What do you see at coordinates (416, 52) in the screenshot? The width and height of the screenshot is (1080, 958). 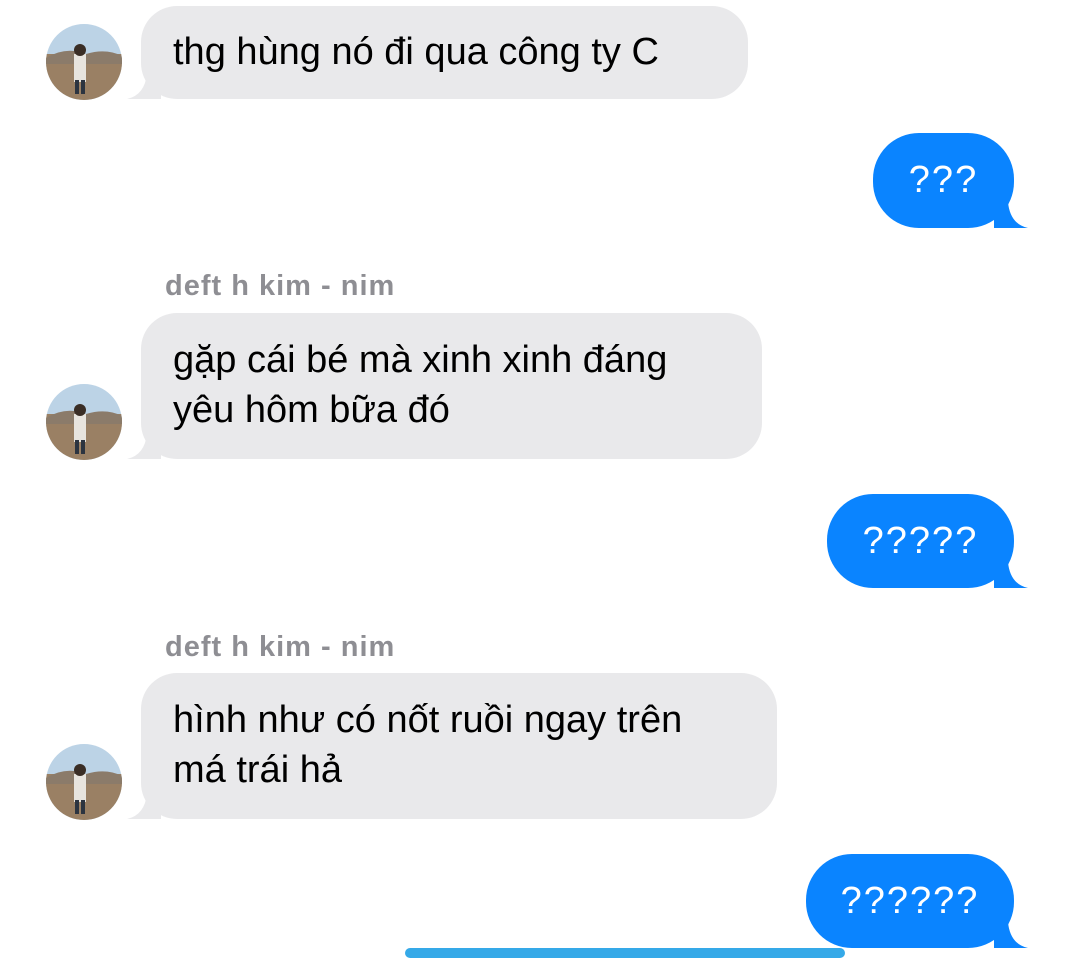 I see `message-text: thg hùng nó đi qua công ty C` at bounding box center [416, 52].